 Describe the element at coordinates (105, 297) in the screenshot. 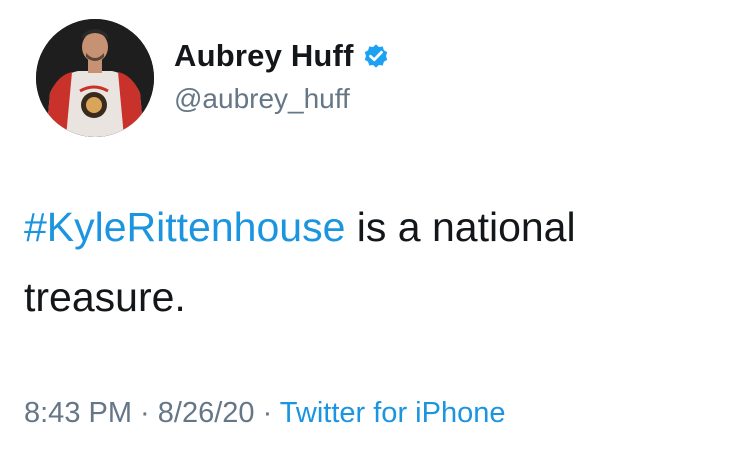

I see `tweet-text-line2: treasure.` at that location.